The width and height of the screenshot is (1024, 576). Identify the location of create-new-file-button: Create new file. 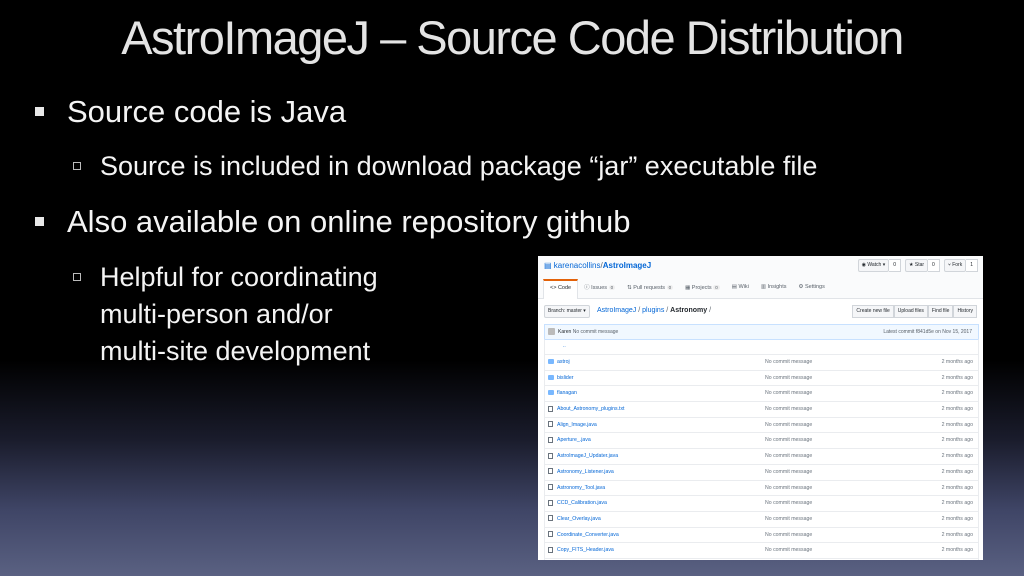
(873, 311).